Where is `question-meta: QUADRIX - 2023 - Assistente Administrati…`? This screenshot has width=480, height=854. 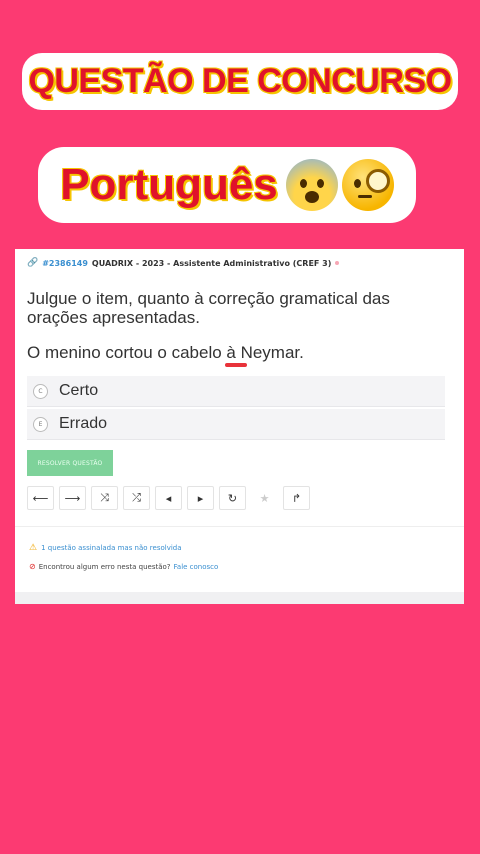 question-meta: QUADRIX - 2023 - Assistente Administrati… is located at coordinates (211, 263).